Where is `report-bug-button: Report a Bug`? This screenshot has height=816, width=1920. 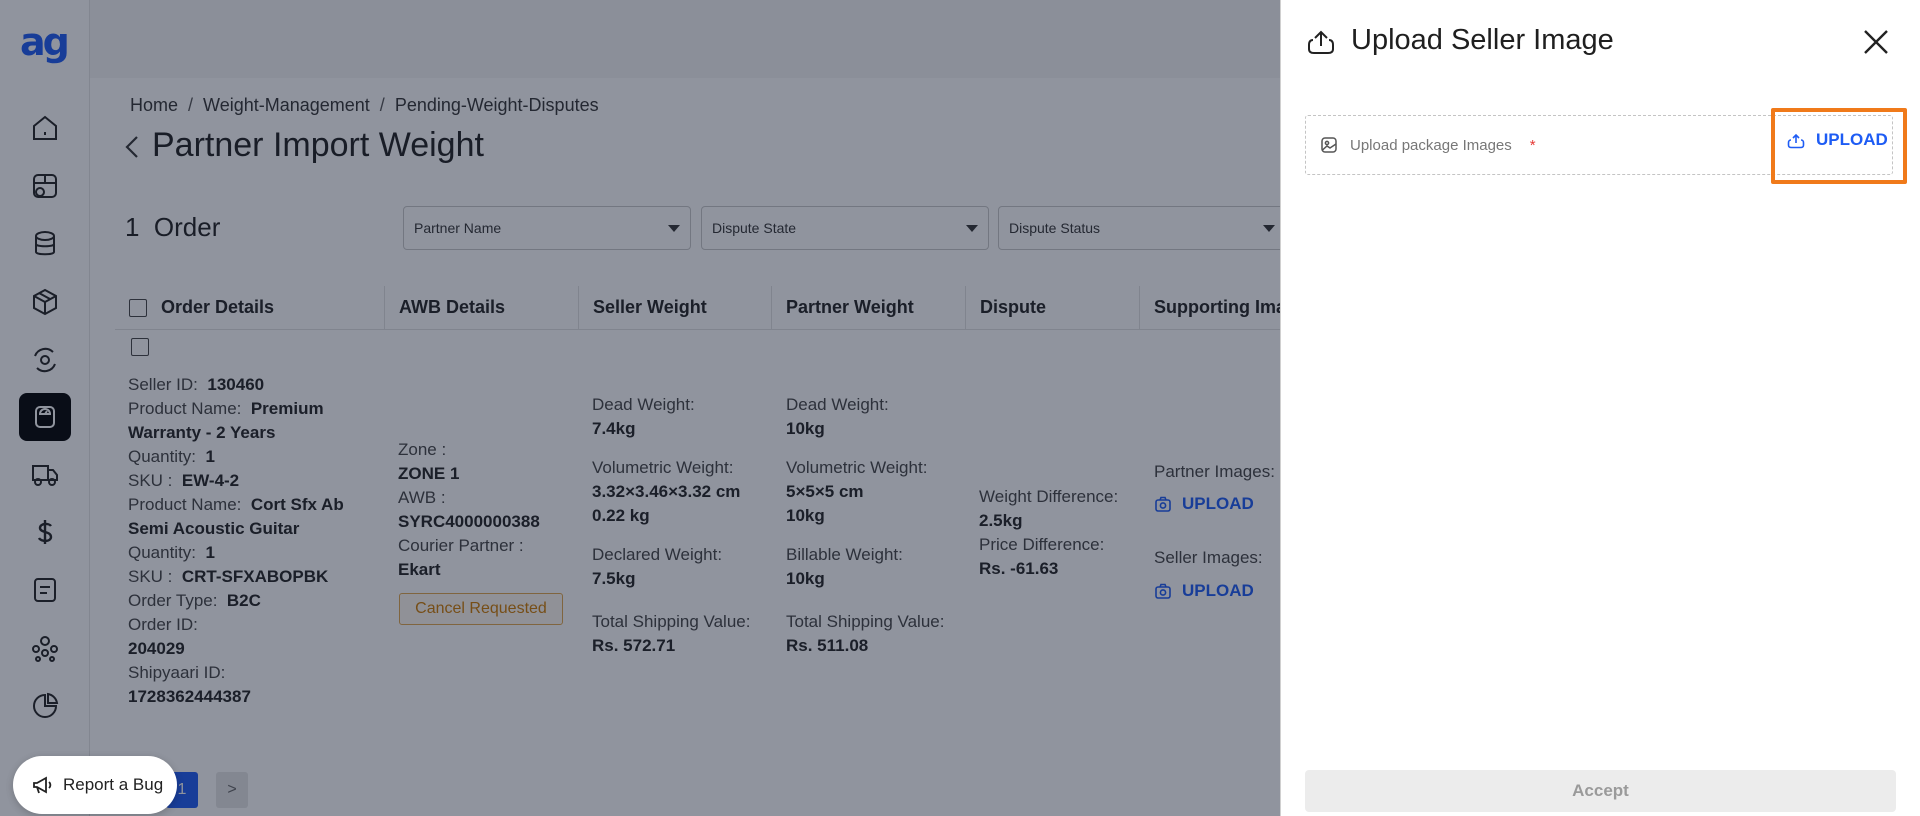 report-bug-button: Report a Bug is located at coordinates (95, 785).